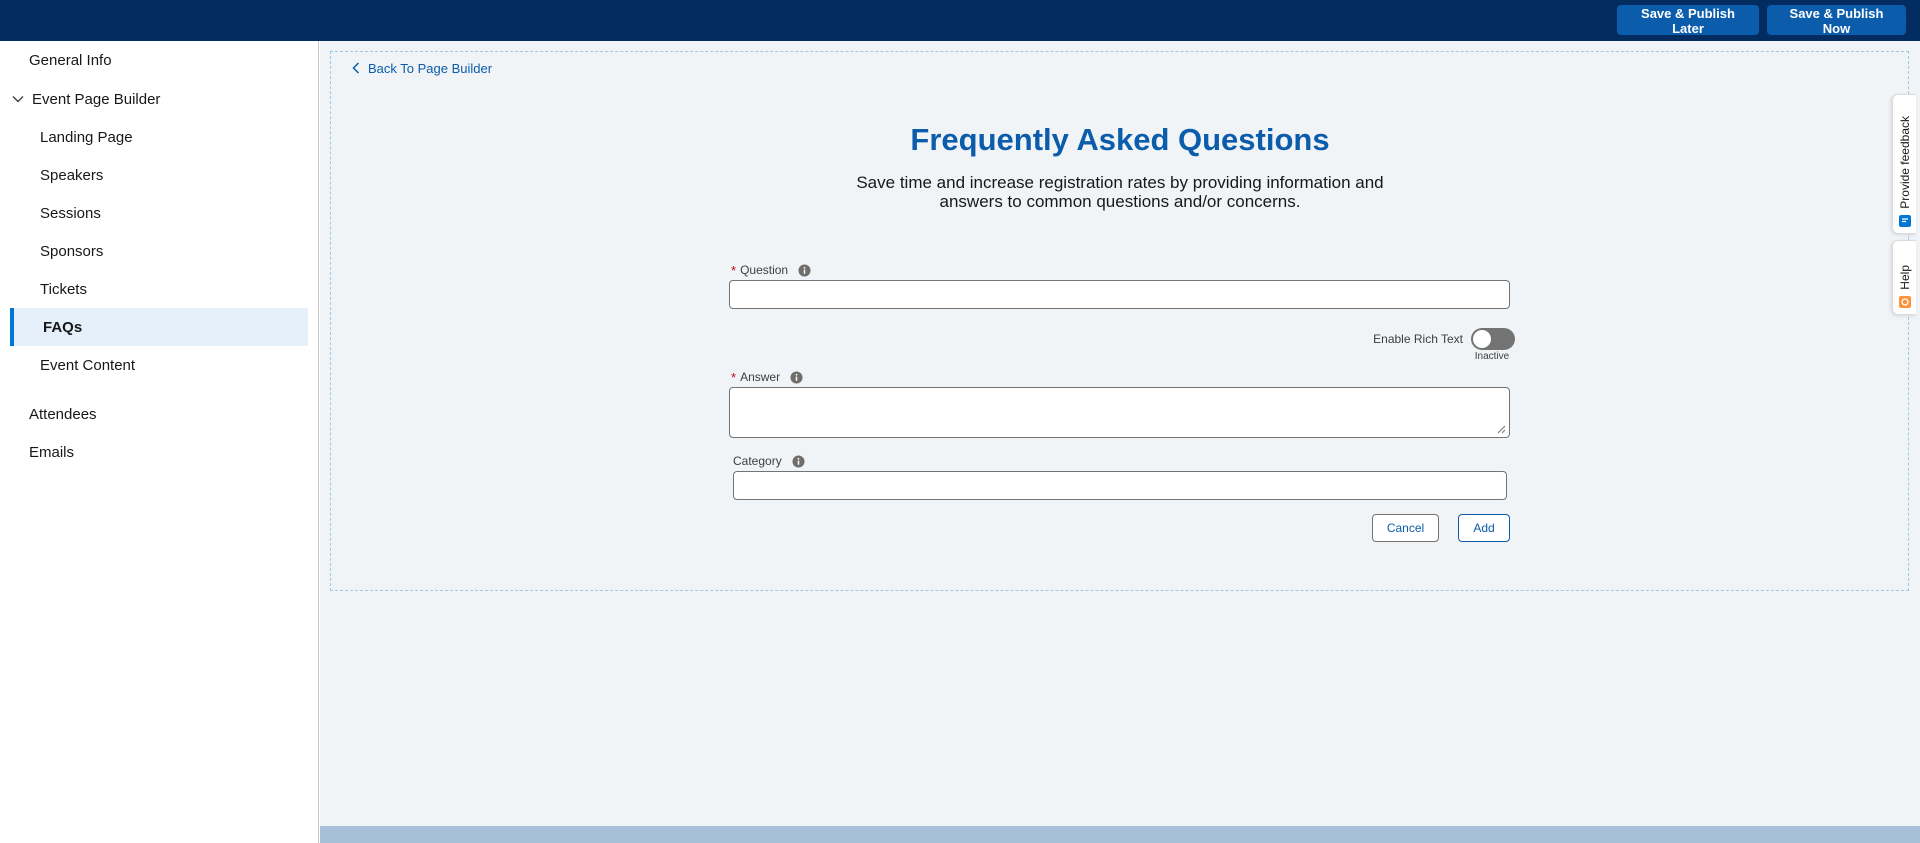  I want to click on category-label-text: Category, so click(757, 461).